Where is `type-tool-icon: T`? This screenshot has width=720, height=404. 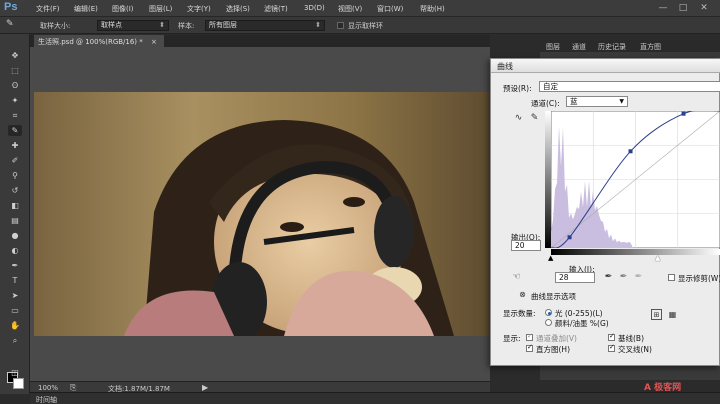 type-tool-icon: T is located at coordinates (15, 280).